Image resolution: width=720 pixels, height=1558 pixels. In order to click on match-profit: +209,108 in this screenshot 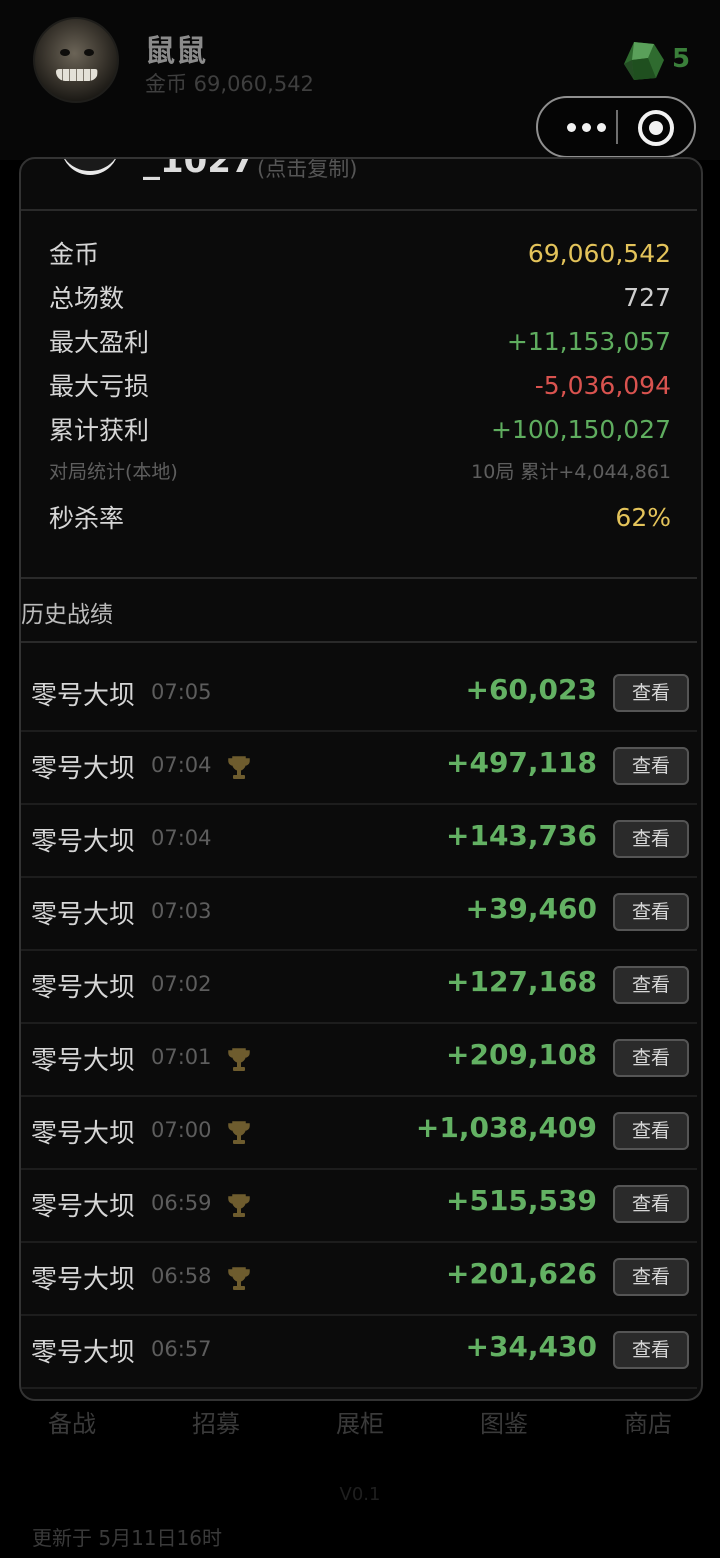, I will do `click(521, 1054)`.